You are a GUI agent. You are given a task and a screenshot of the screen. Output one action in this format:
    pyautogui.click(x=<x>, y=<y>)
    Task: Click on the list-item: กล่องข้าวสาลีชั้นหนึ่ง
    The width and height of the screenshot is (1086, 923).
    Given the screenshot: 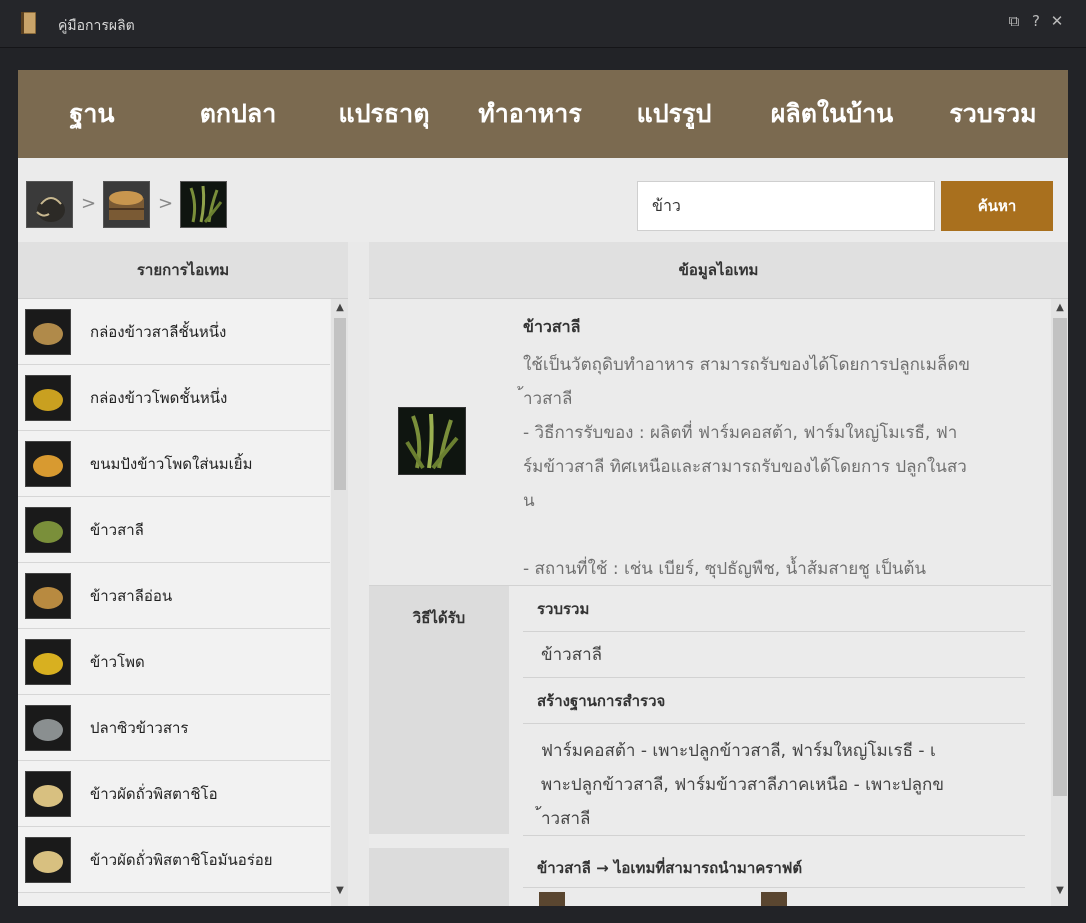 What is the action you would take?
    pyautogui.click(x=174, y=332)
    